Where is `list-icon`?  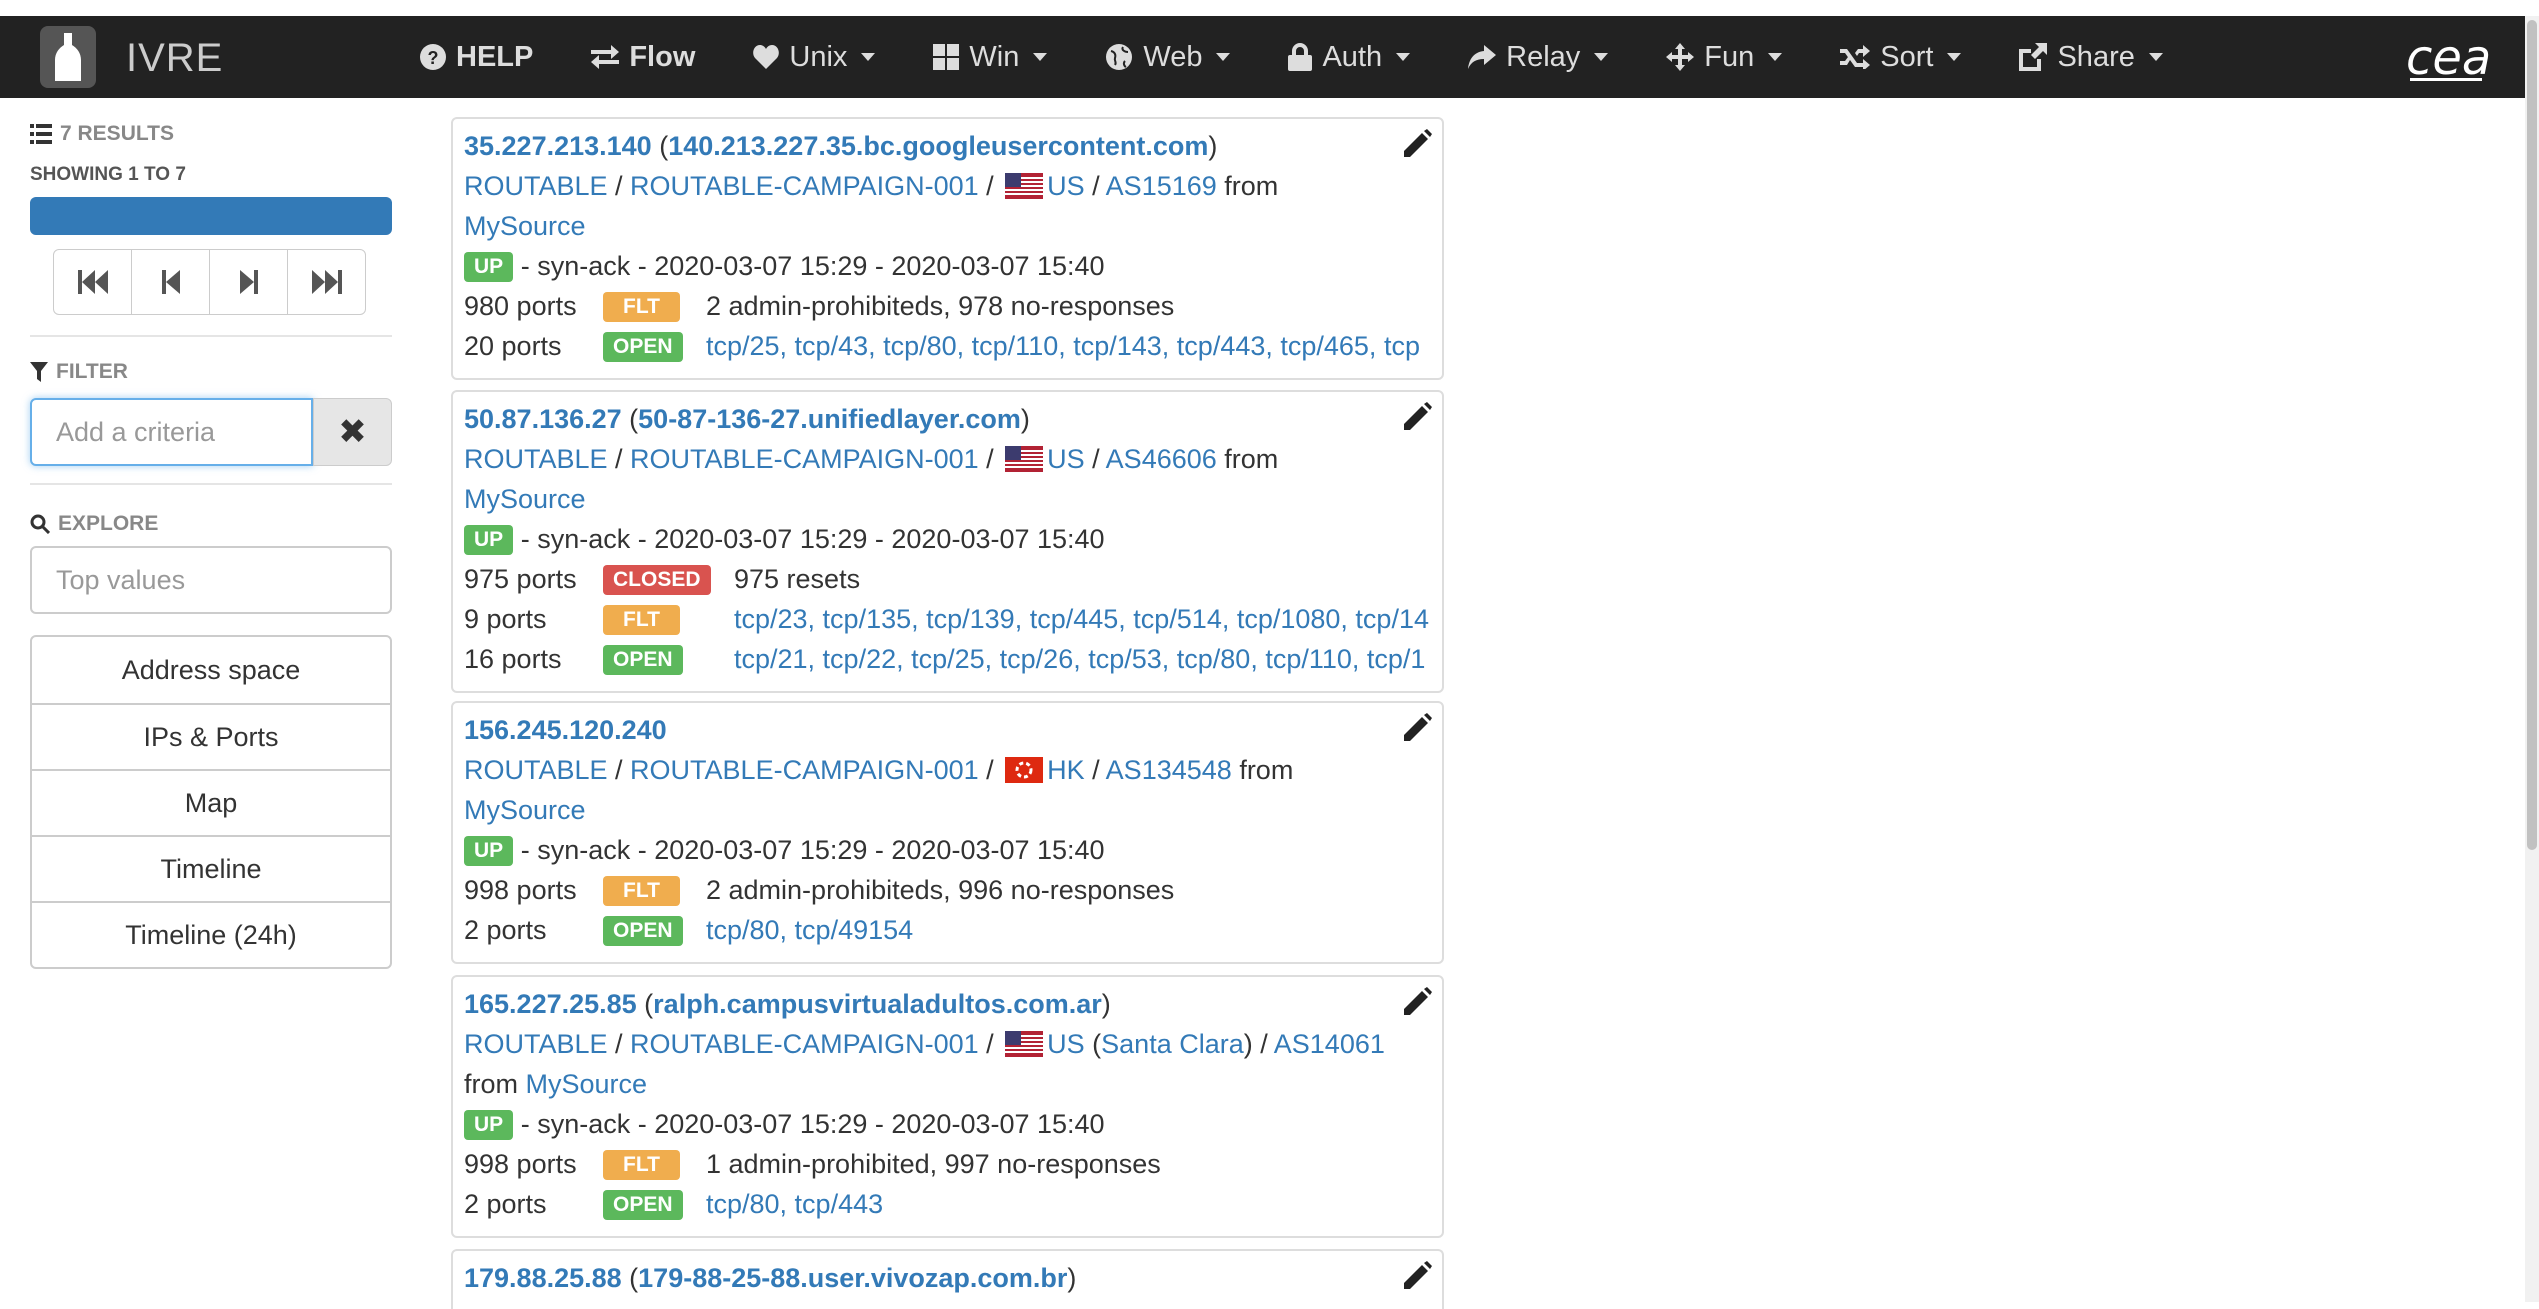 list-icon is located at coordinates (41, 134).